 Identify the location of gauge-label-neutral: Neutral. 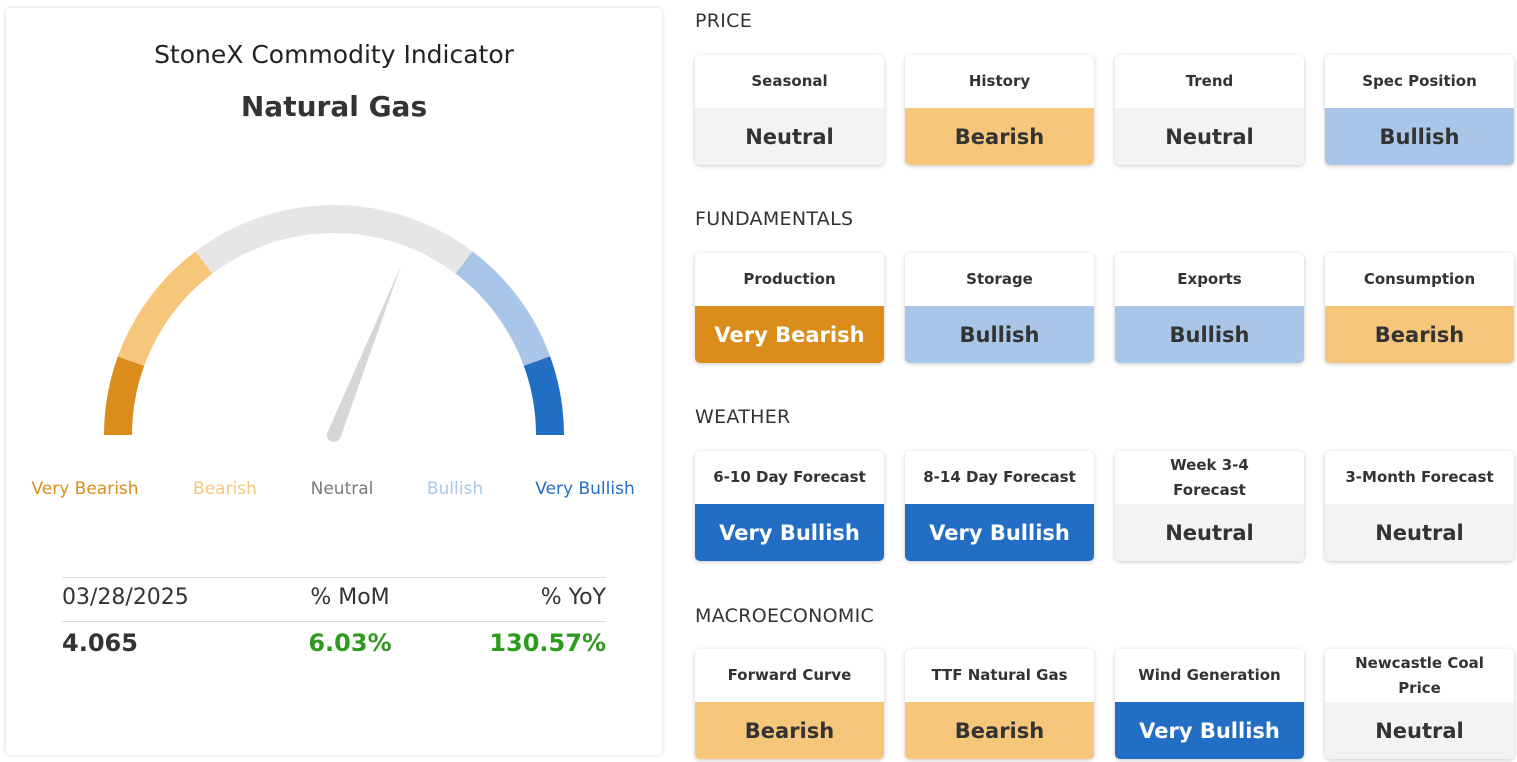
(342, 489).